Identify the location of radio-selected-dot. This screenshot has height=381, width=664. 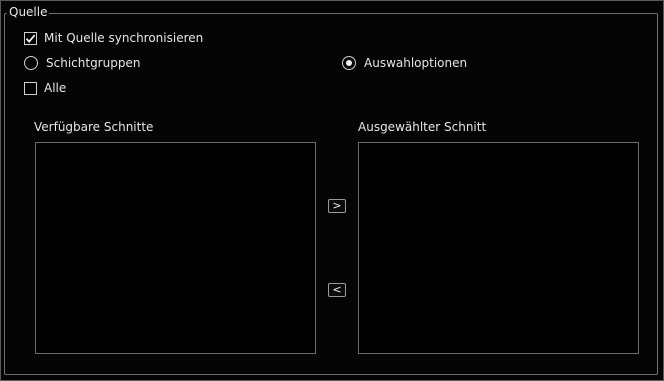
(349, 63).